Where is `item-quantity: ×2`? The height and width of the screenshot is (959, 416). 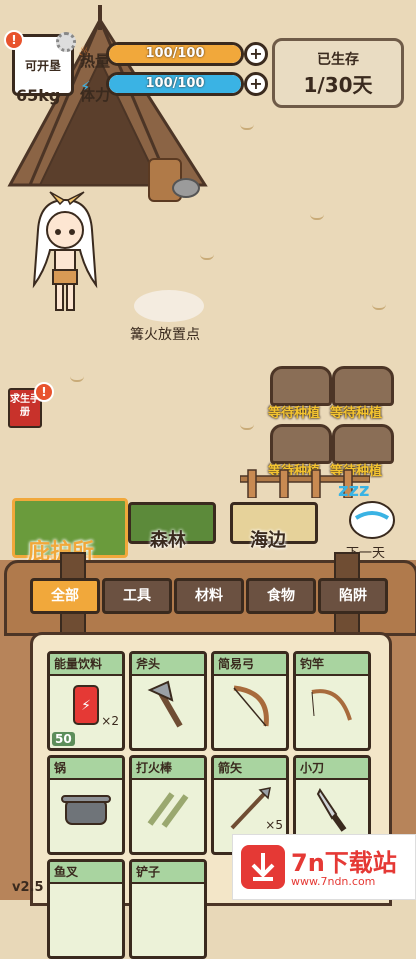 item-quantity: ×2 is located at coordinates (110, 721).